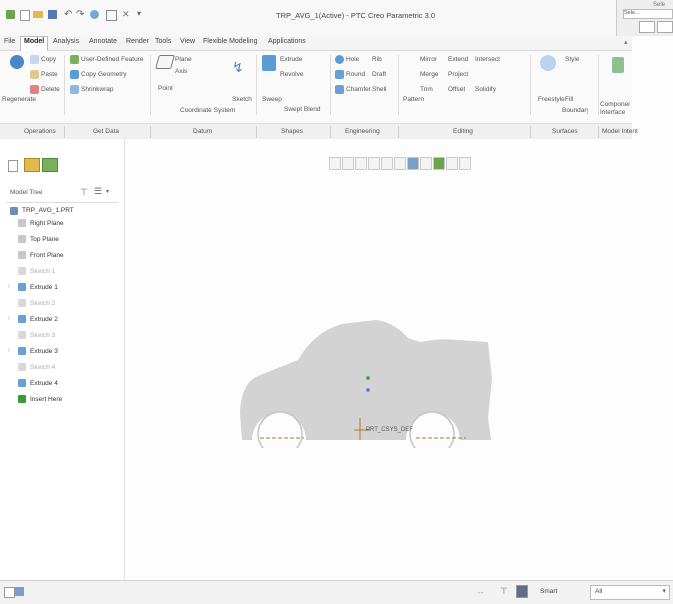  Describe the element at coordinates (62, 225) in the screenshot. I see `tree-item: Right Plane` at that location.